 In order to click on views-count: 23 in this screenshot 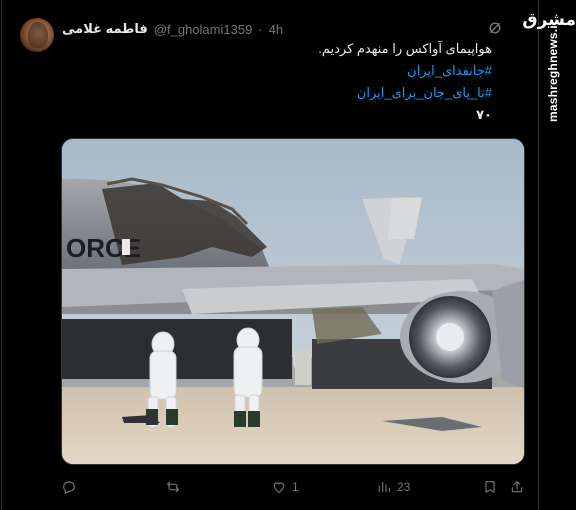, I will do `click(404, 487)`.